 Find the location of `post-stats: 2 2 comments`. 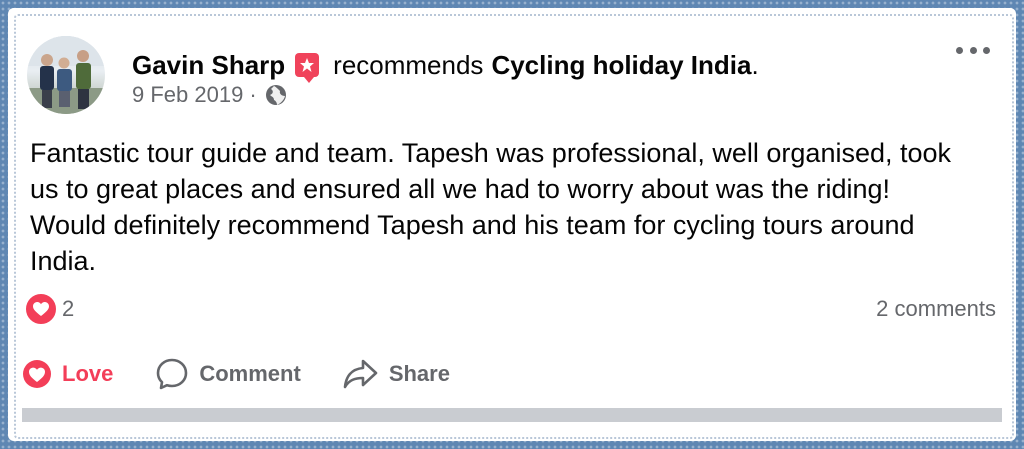

post-stats: 2 2 comments is located at coordinates (512, 308).